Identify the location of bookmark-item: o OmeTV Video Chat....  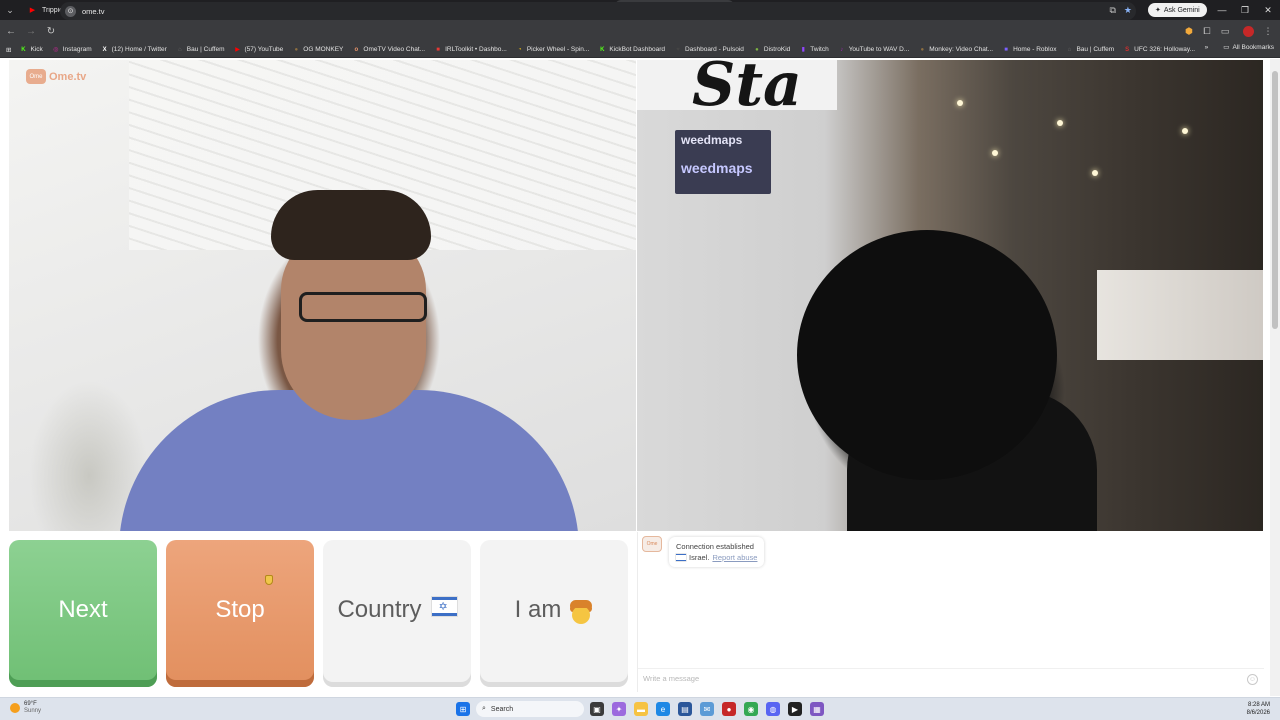
(389, 50).